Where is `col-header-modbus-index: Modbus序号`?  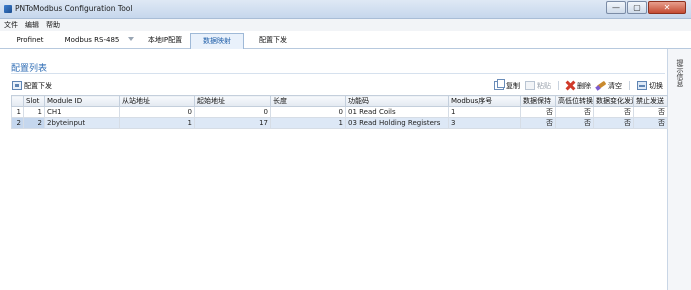 col-header-modbus-index: Modbus序号 is located at coordinates (484, 101).